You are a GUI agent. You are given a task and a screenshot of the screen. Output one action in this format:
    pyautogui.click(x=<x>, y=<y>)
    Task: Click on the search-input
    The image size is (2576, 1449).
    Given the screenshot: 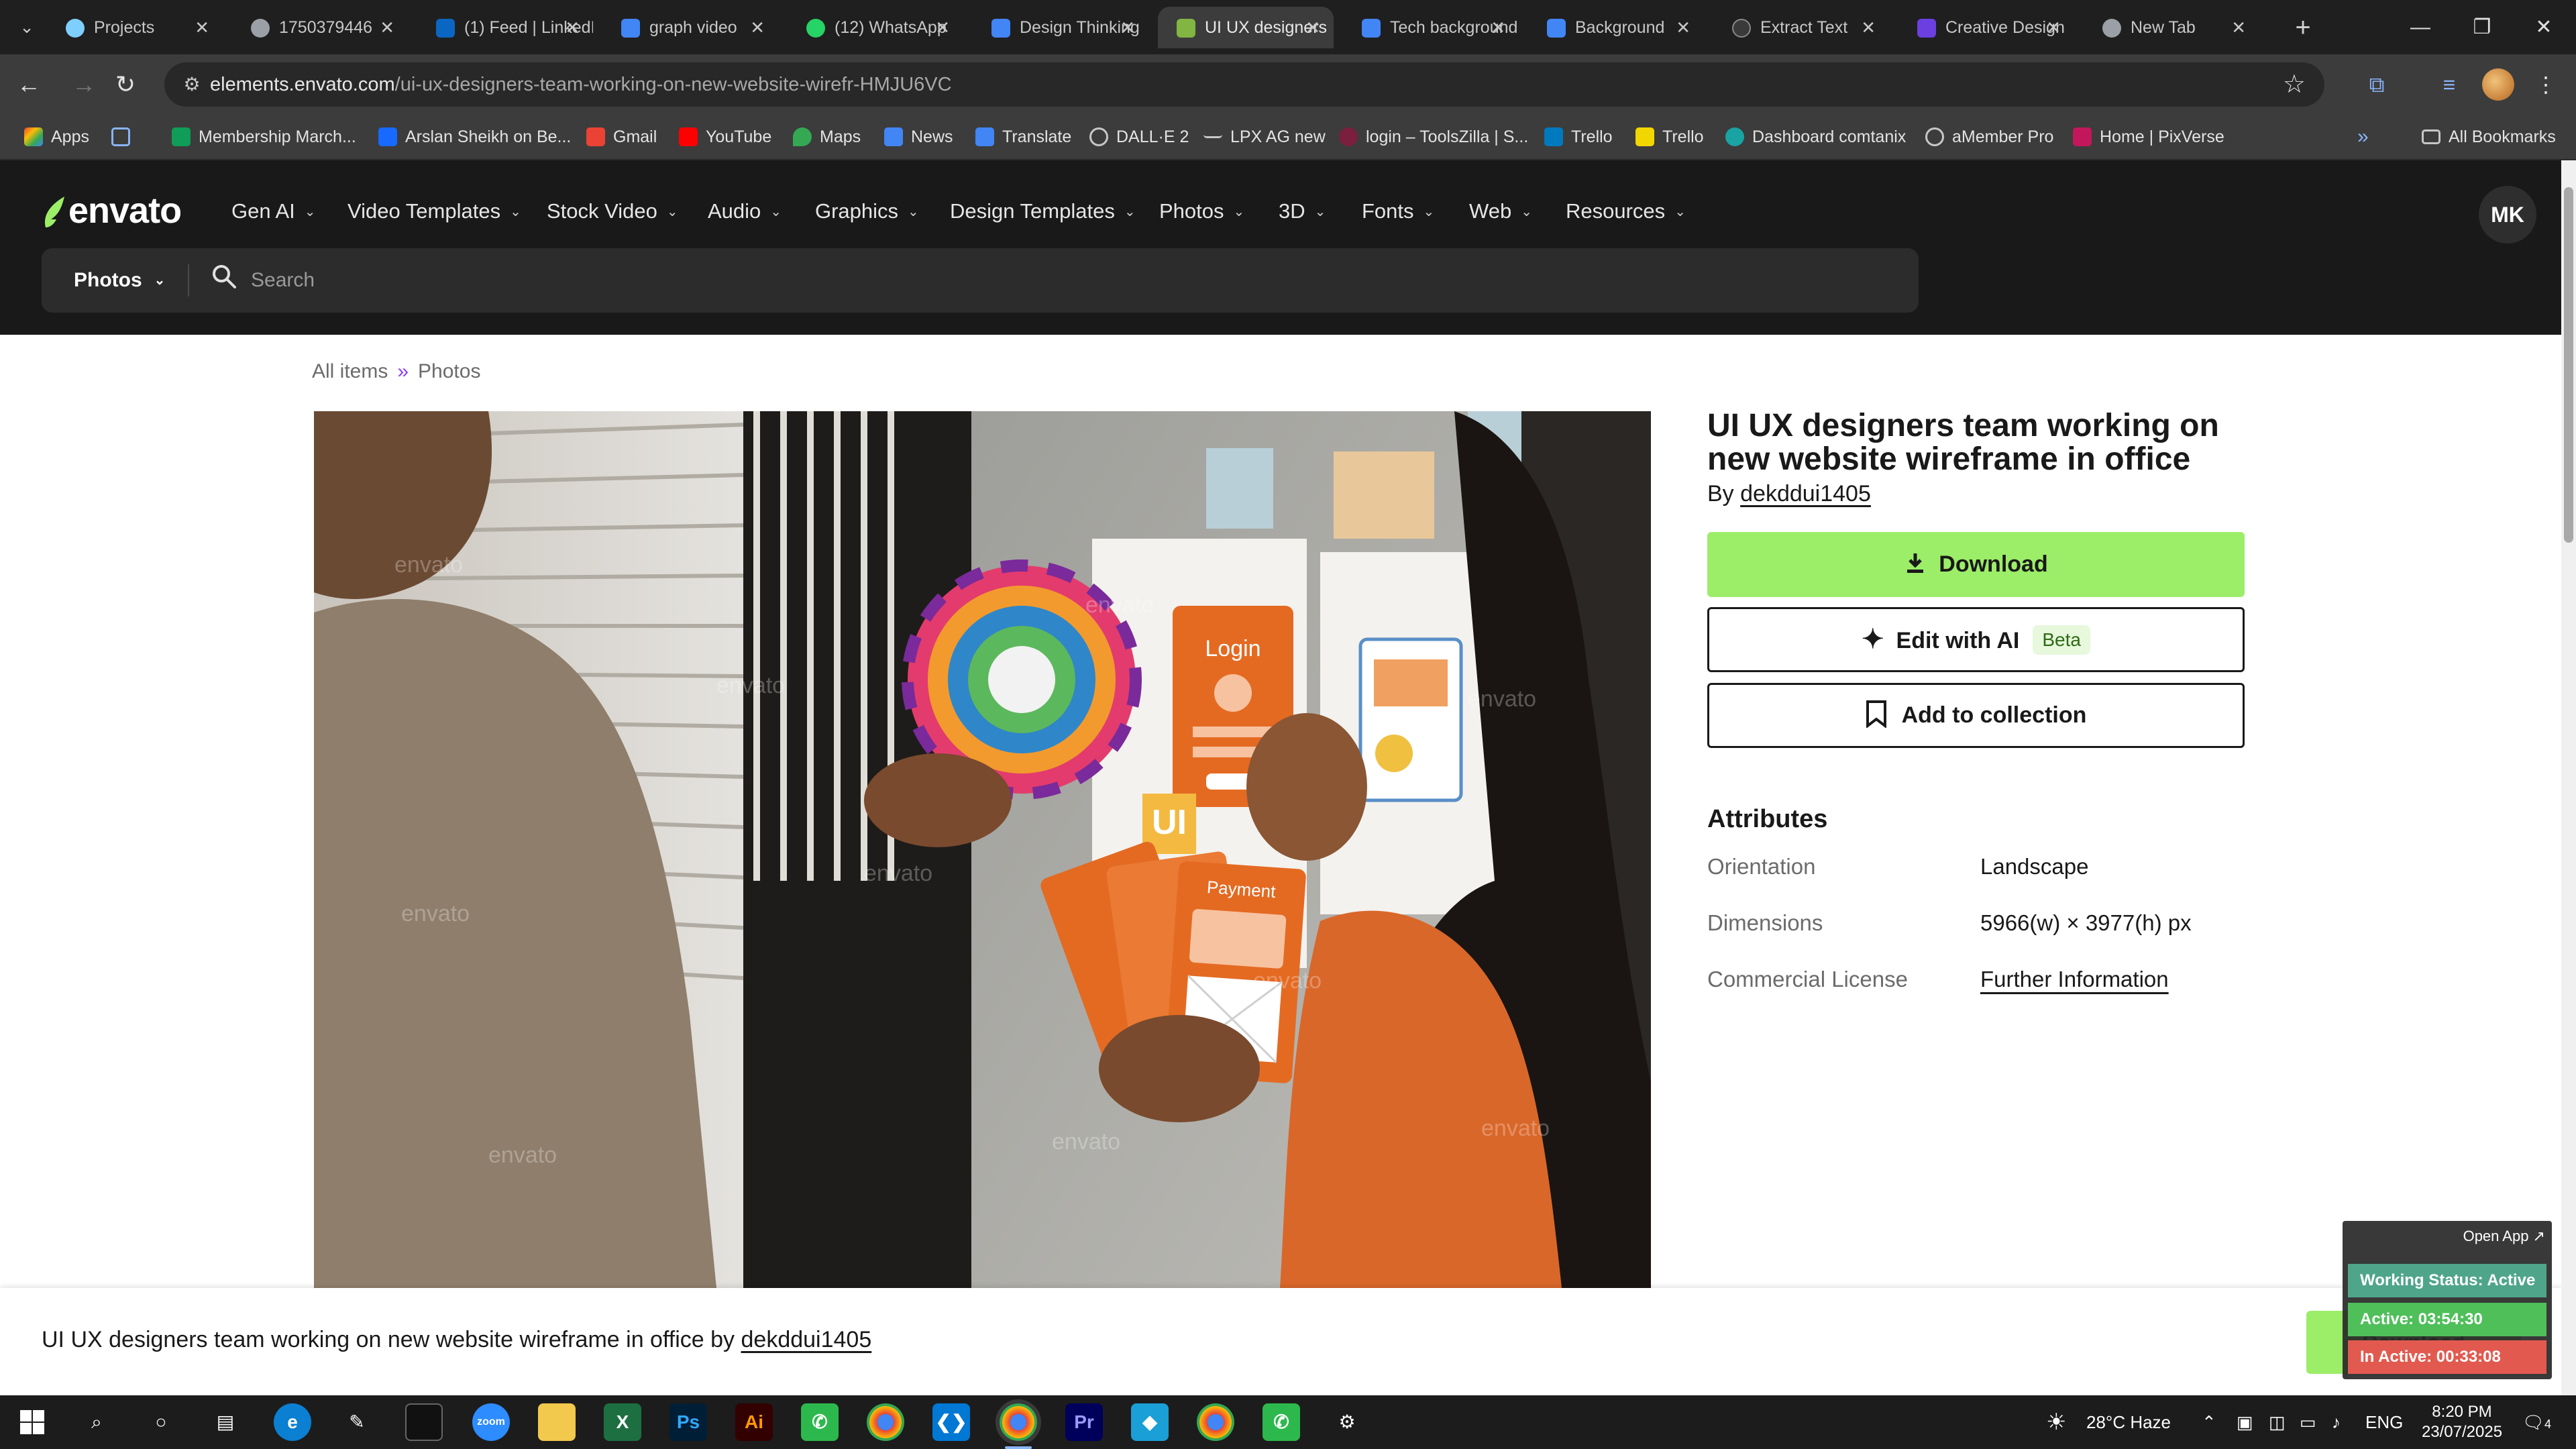 What is the action you would take?
    pyautogui.click(x=1056, y=280)
    